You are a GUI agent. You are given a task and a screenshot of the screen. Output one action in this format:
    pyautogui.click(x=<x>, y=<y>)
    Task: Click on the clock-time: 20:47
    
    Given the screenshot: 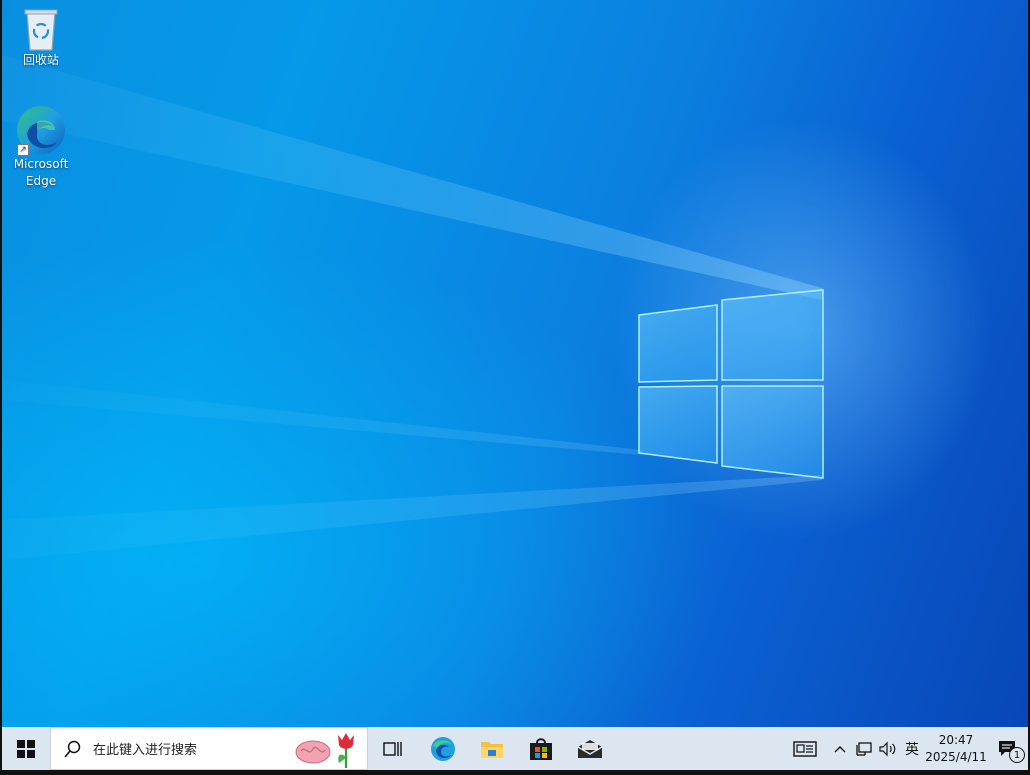 What is the action you would take?
    pyautogui.click(x=956, y=739)
    